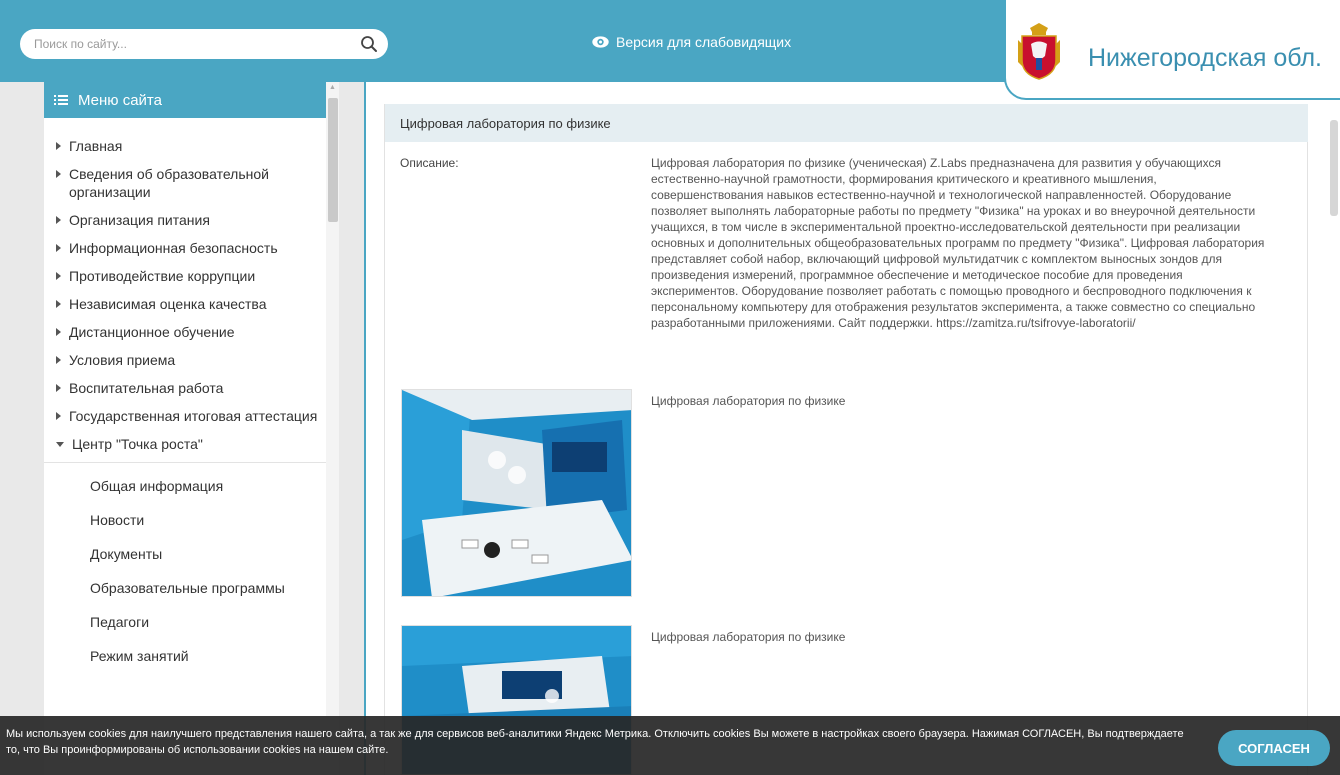 The width and height of the screenshot is (1340, 775). I want to click on sidebar-item-about: Сведения об образовательной организации, so click(185, 183).